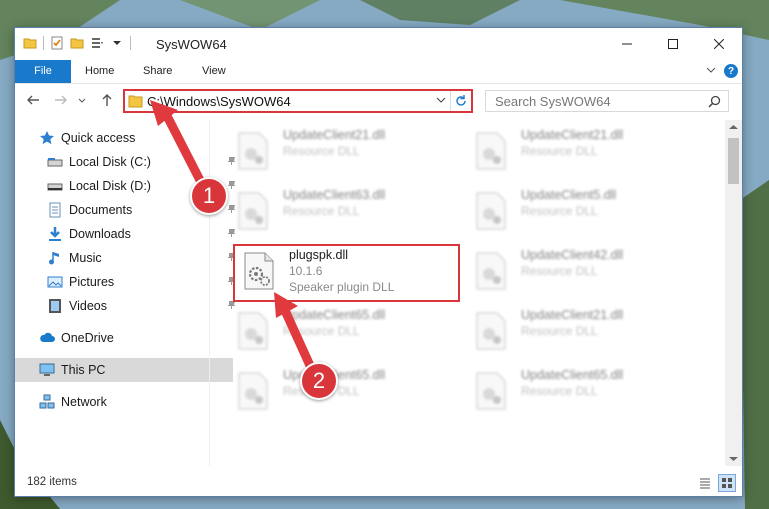 Image resolution: width=769 pixels, height=509 pixels. I want to click on sidebar-item-label: Documents, so click(101, 210).